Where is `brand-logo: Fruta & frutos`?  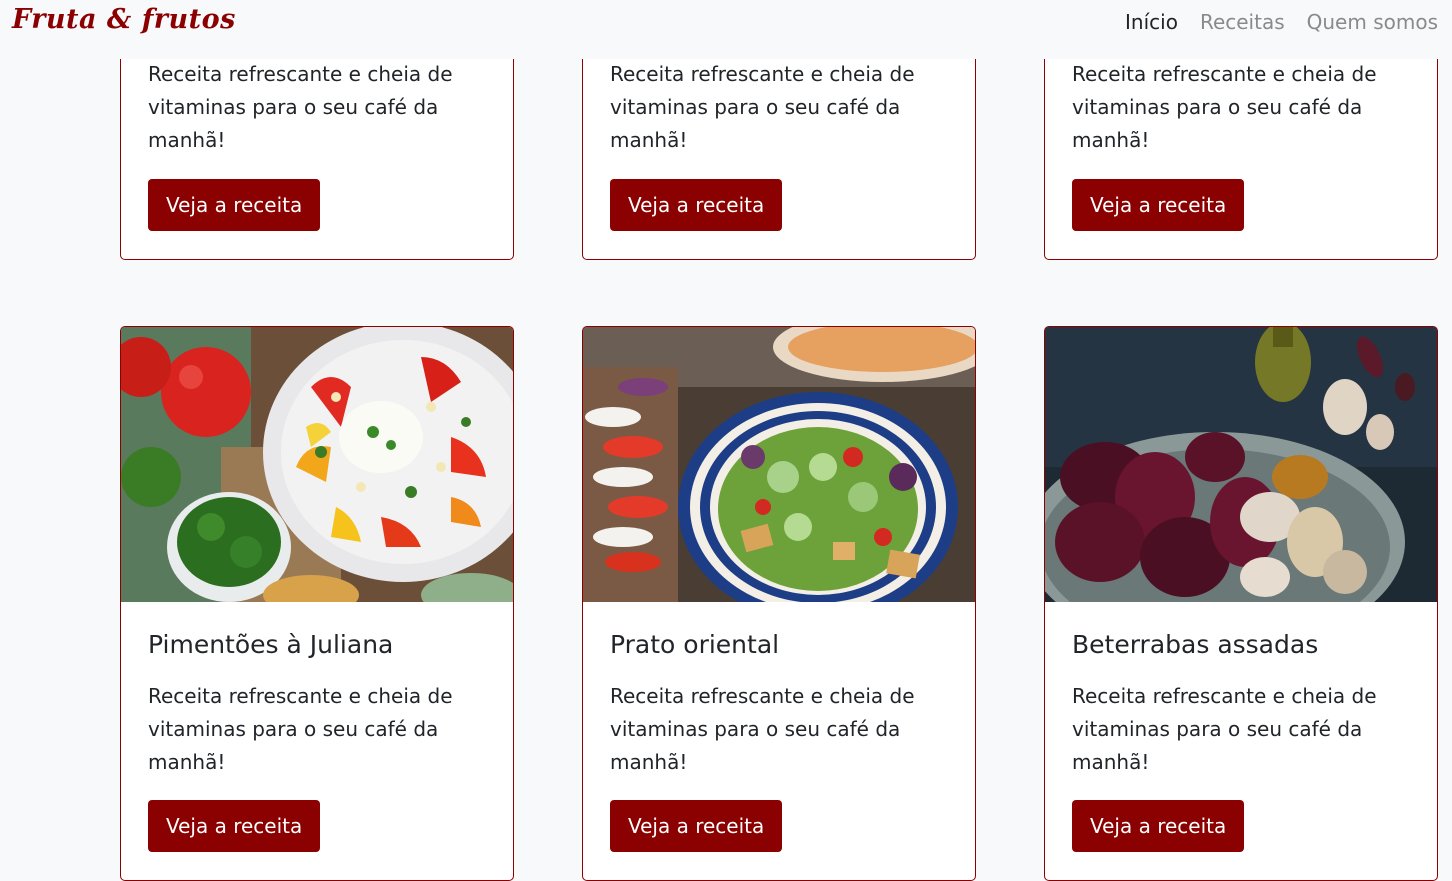
brand-logo: Fruta & frutos is located at coordinates (124, 19).